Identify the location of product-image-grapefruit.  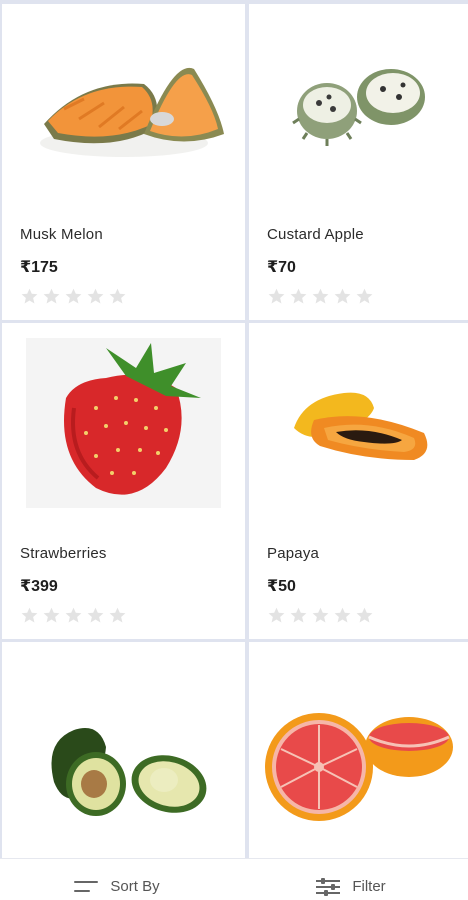
(358, 767).